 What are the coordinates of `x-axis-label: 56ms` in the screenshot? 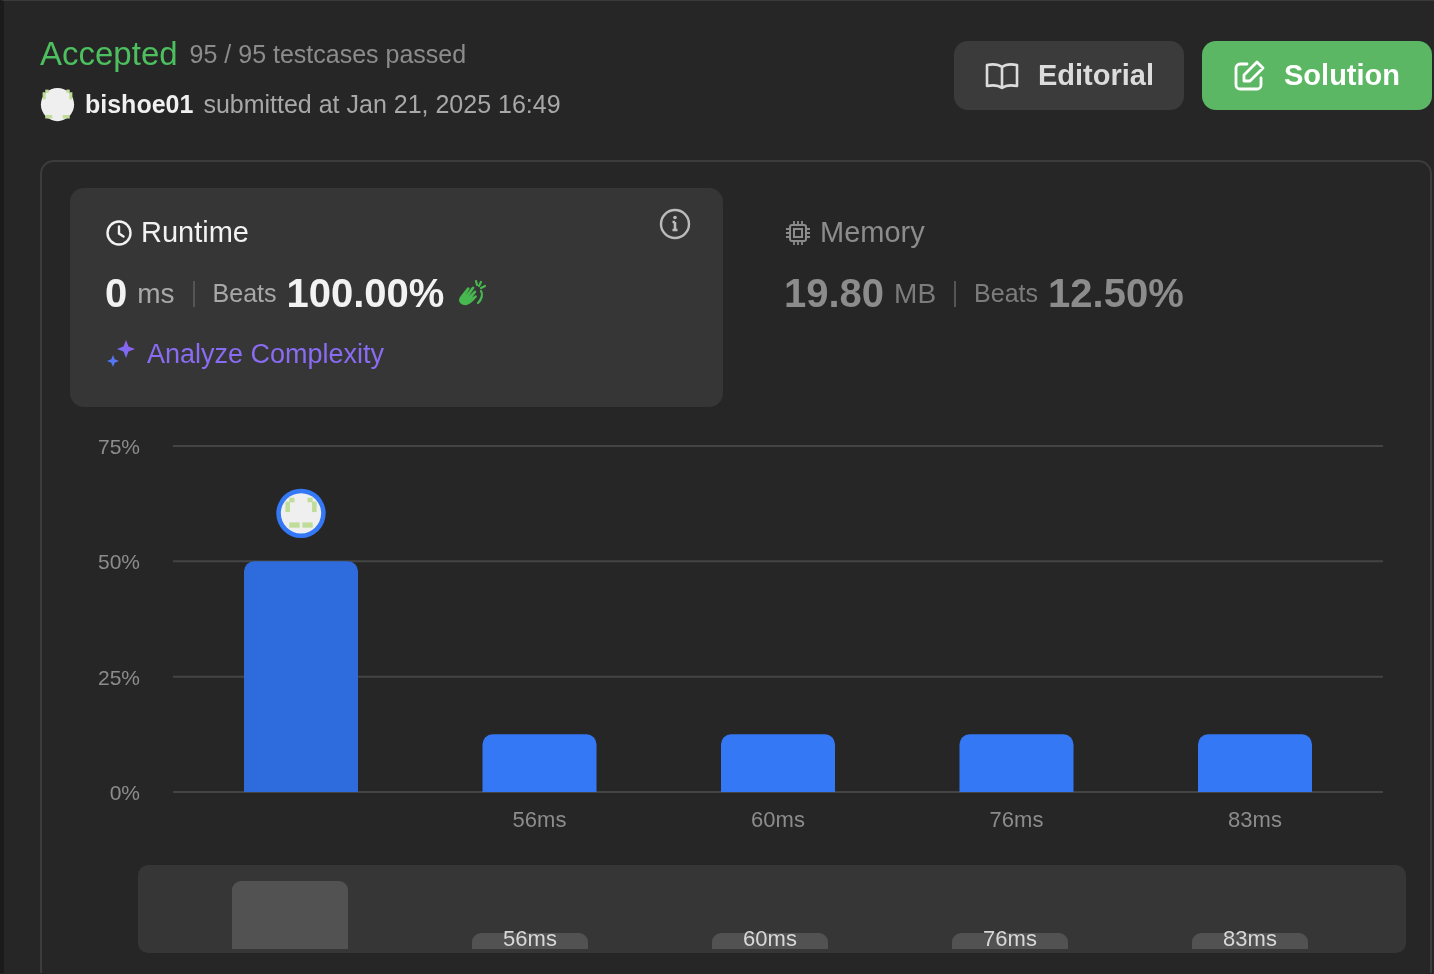 It's located at (539, 819).